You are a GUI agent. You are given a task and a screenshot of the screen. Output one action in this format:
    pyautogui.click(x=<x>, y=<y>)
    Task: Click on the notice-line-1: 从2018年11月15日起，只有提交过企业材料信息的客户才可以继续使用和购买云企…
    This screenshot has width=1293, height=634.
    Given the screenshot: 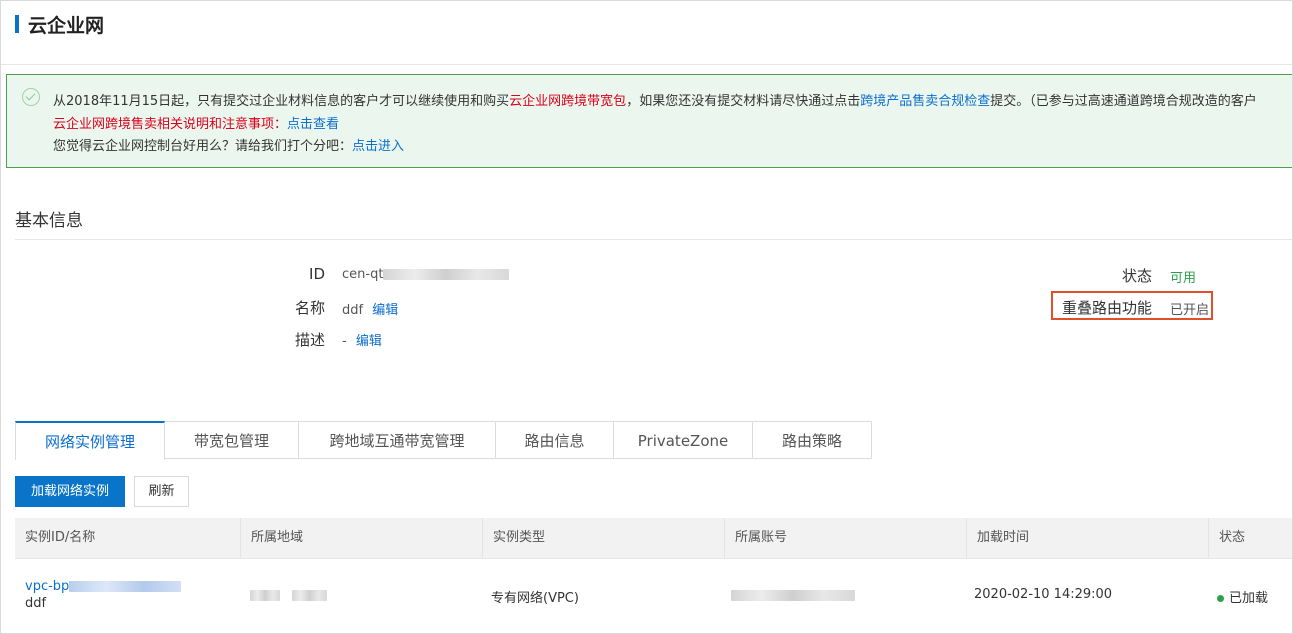 What is the action you would take?
    pyautogui.click(x=655, y=99)
    